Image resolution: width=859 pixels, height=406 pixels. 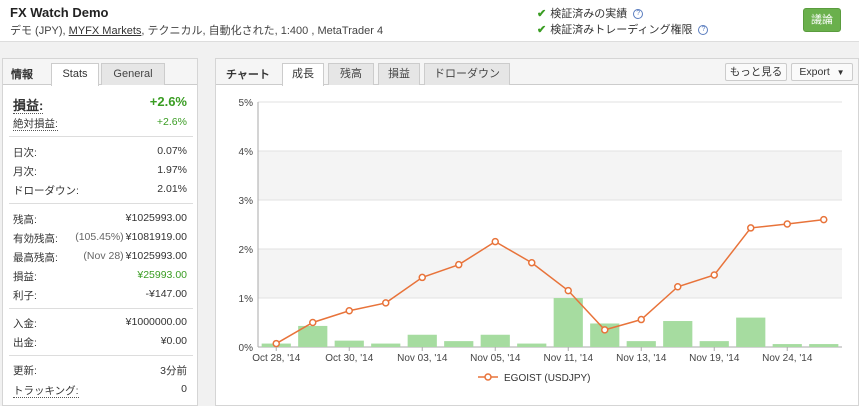 What do you see at coordinates (25, 324) in the screenshot?
I see `stat-deposits-label: 入金:` at bounding box center [25, 324].